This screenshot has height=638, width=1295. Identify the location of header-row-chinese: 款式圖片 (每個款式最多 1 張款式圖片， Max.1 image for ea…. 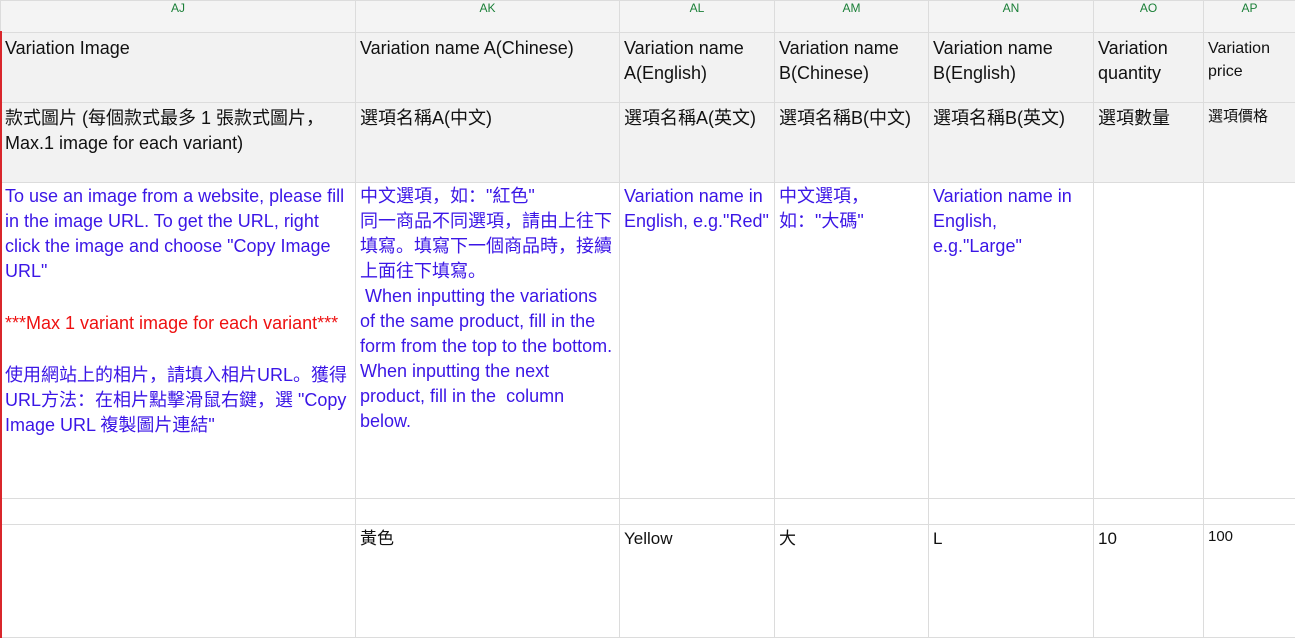
(647, 142).